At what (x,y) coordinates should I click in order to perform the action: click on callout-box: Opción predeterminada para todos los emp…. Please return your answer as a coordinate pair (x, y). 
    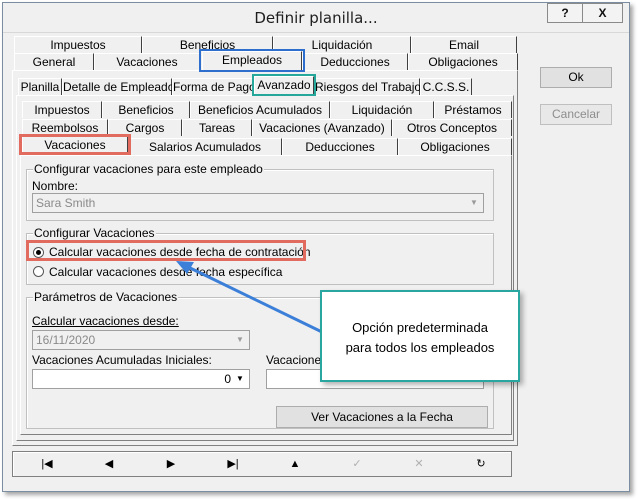
    Looking at the image, I should click on (420, 336).